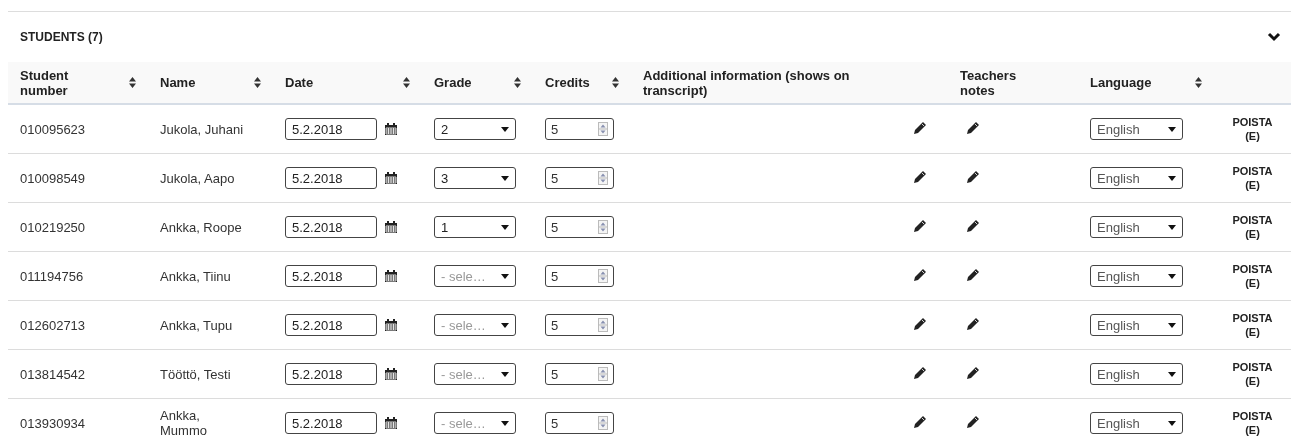  Describe the element at coordinates (197, 178) in the screenshot. I see `student-name: Jukola, Aapo` at that location.